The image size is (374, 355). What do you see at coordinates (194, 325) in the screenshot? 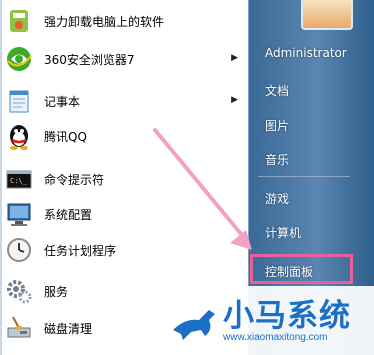
I see `horse-logo-icon` at bounding box center [194, 325].